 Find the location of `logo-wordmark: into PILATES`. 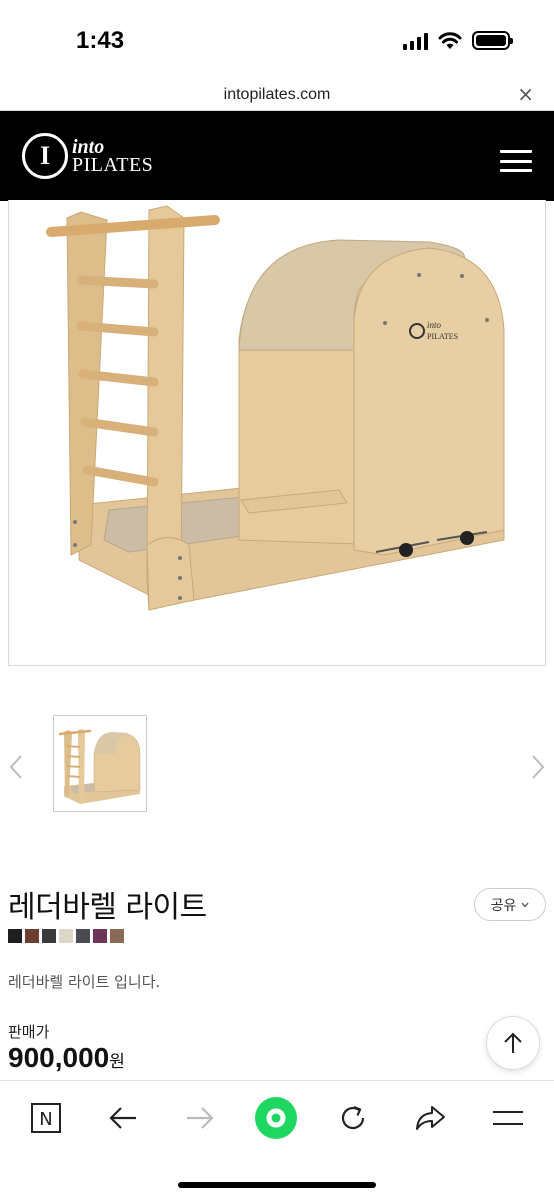

logo-wordmark: into PILATES is located at coordinates (113, 156).